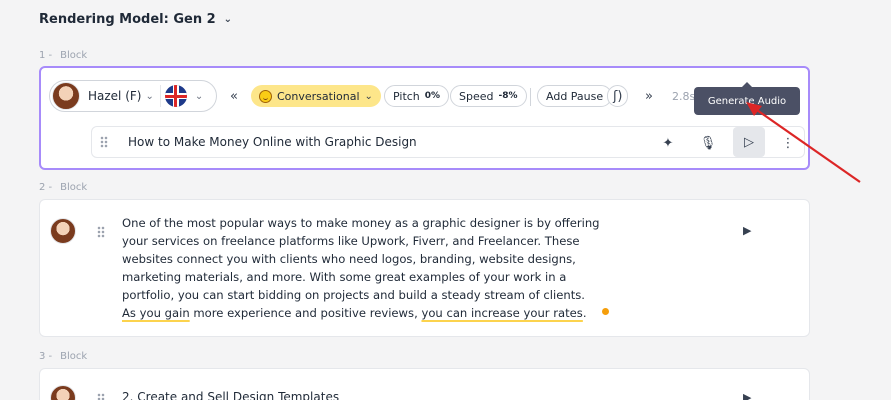 The width and height of the screenshot is (891, 400). I want to click on add-pause-label: Add Pause, so click(575, 96).